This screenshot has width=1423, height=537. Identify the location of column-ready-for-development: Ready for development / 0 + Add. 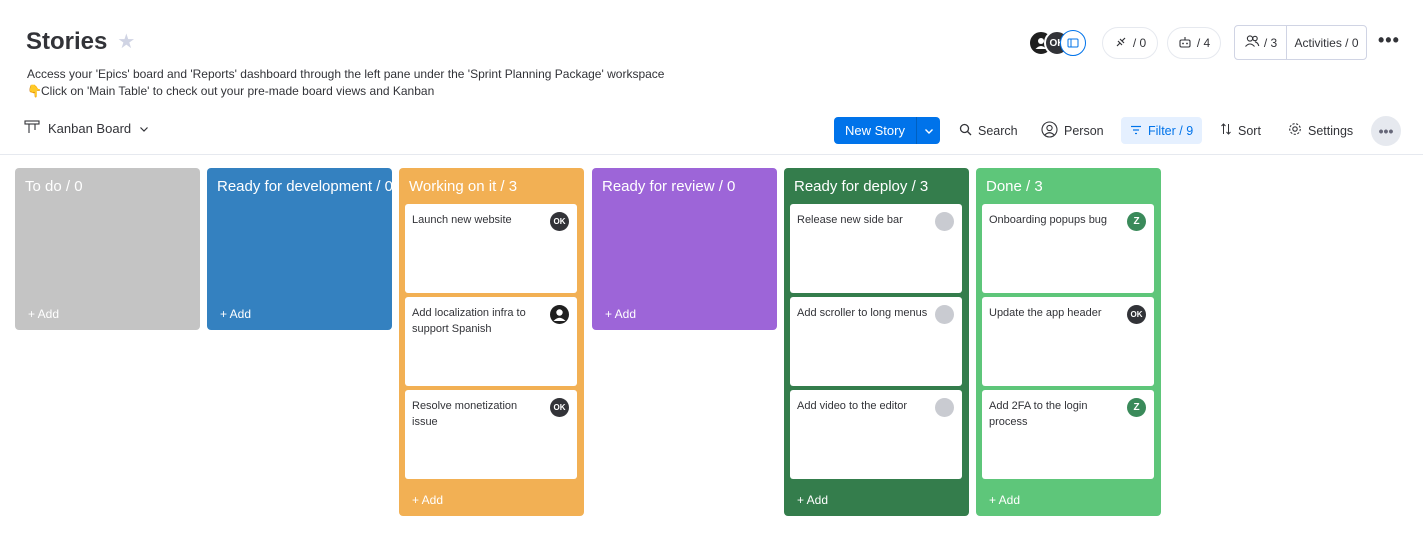
(299, 249).